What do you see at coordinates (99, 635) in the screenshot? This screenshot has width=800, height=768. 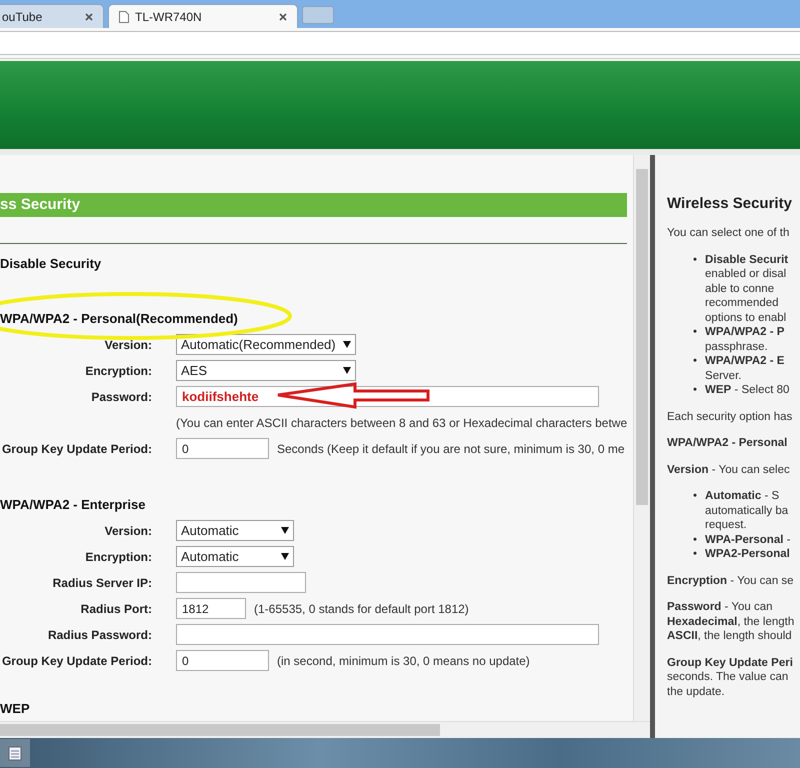 I see `field-label: Radius Password:` at bounding box center [99, 635].